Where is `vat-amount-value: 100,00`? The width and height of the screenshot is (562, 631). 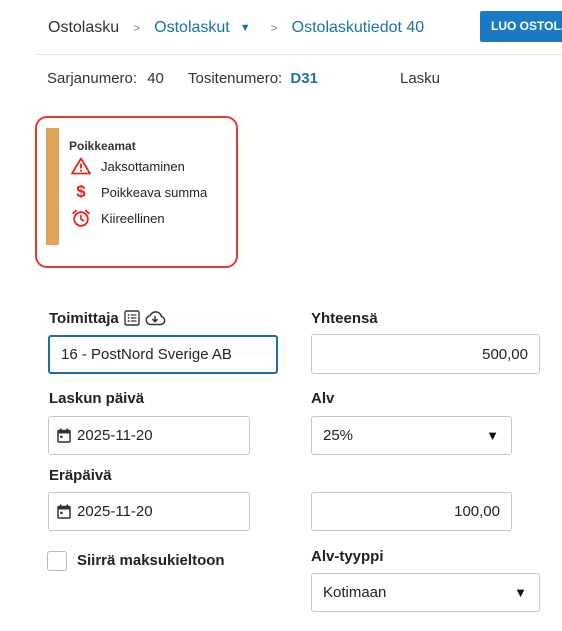
vat-amount-value: 100,00 is located at coordinates (477, 511).